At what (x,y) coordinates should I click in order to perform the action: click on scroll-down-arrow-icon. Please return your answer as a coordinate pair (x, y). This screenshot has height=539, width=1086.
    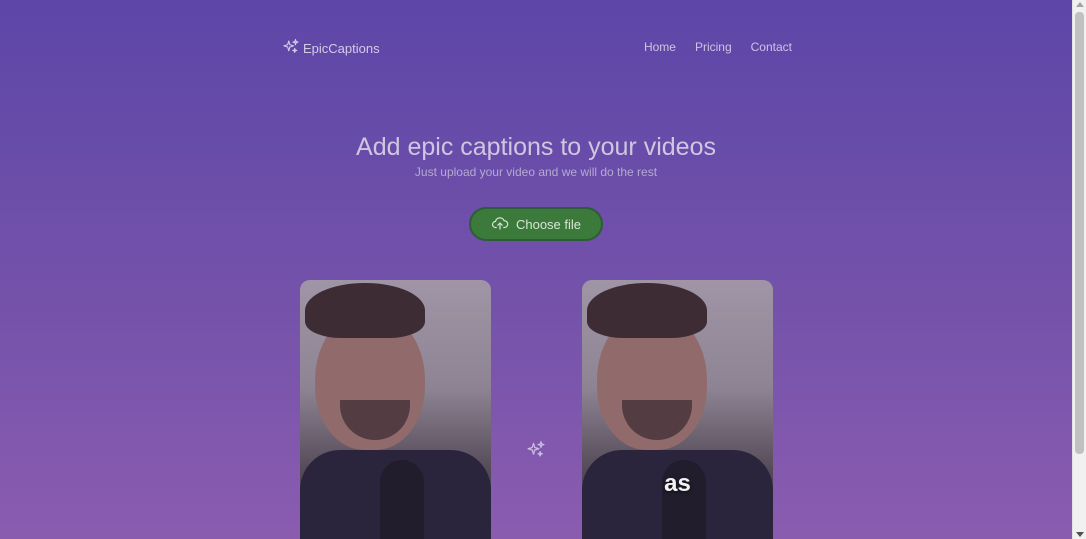
    Looking at the image, I should click on (1080, 534).